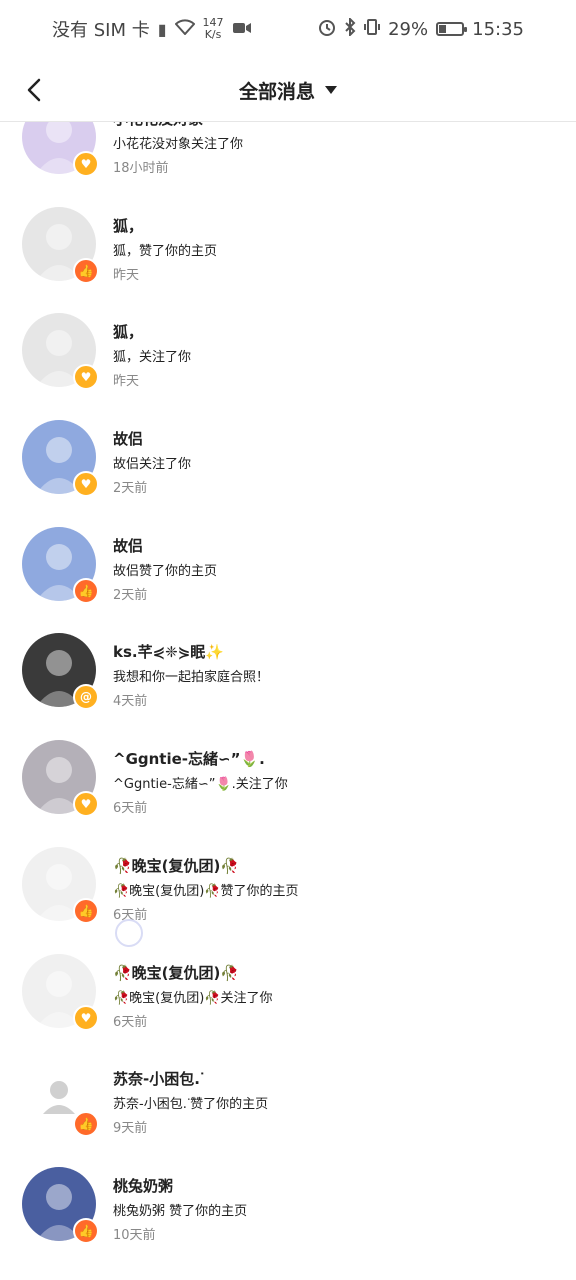 The image size is (576, 1280). I want to click on sender-name: ^Ggntie-忘緒∽”🌷., so click(189, 759).